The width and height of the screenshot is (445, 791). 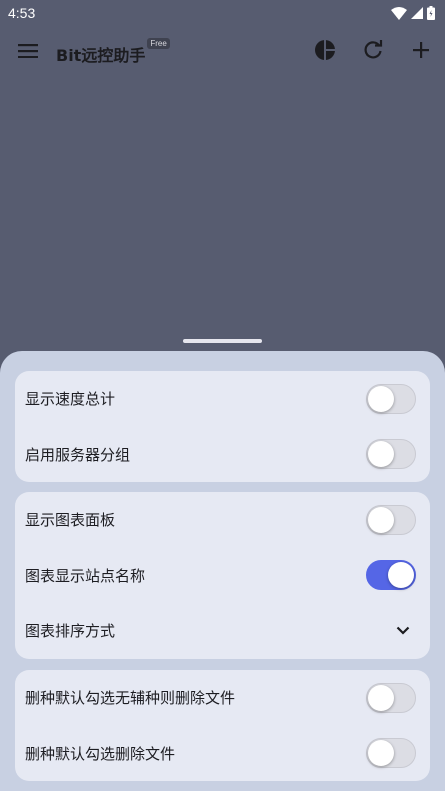 I want to click on setting-delete-files: 删种默认勾选删除文件, so click(x=222, y=754).